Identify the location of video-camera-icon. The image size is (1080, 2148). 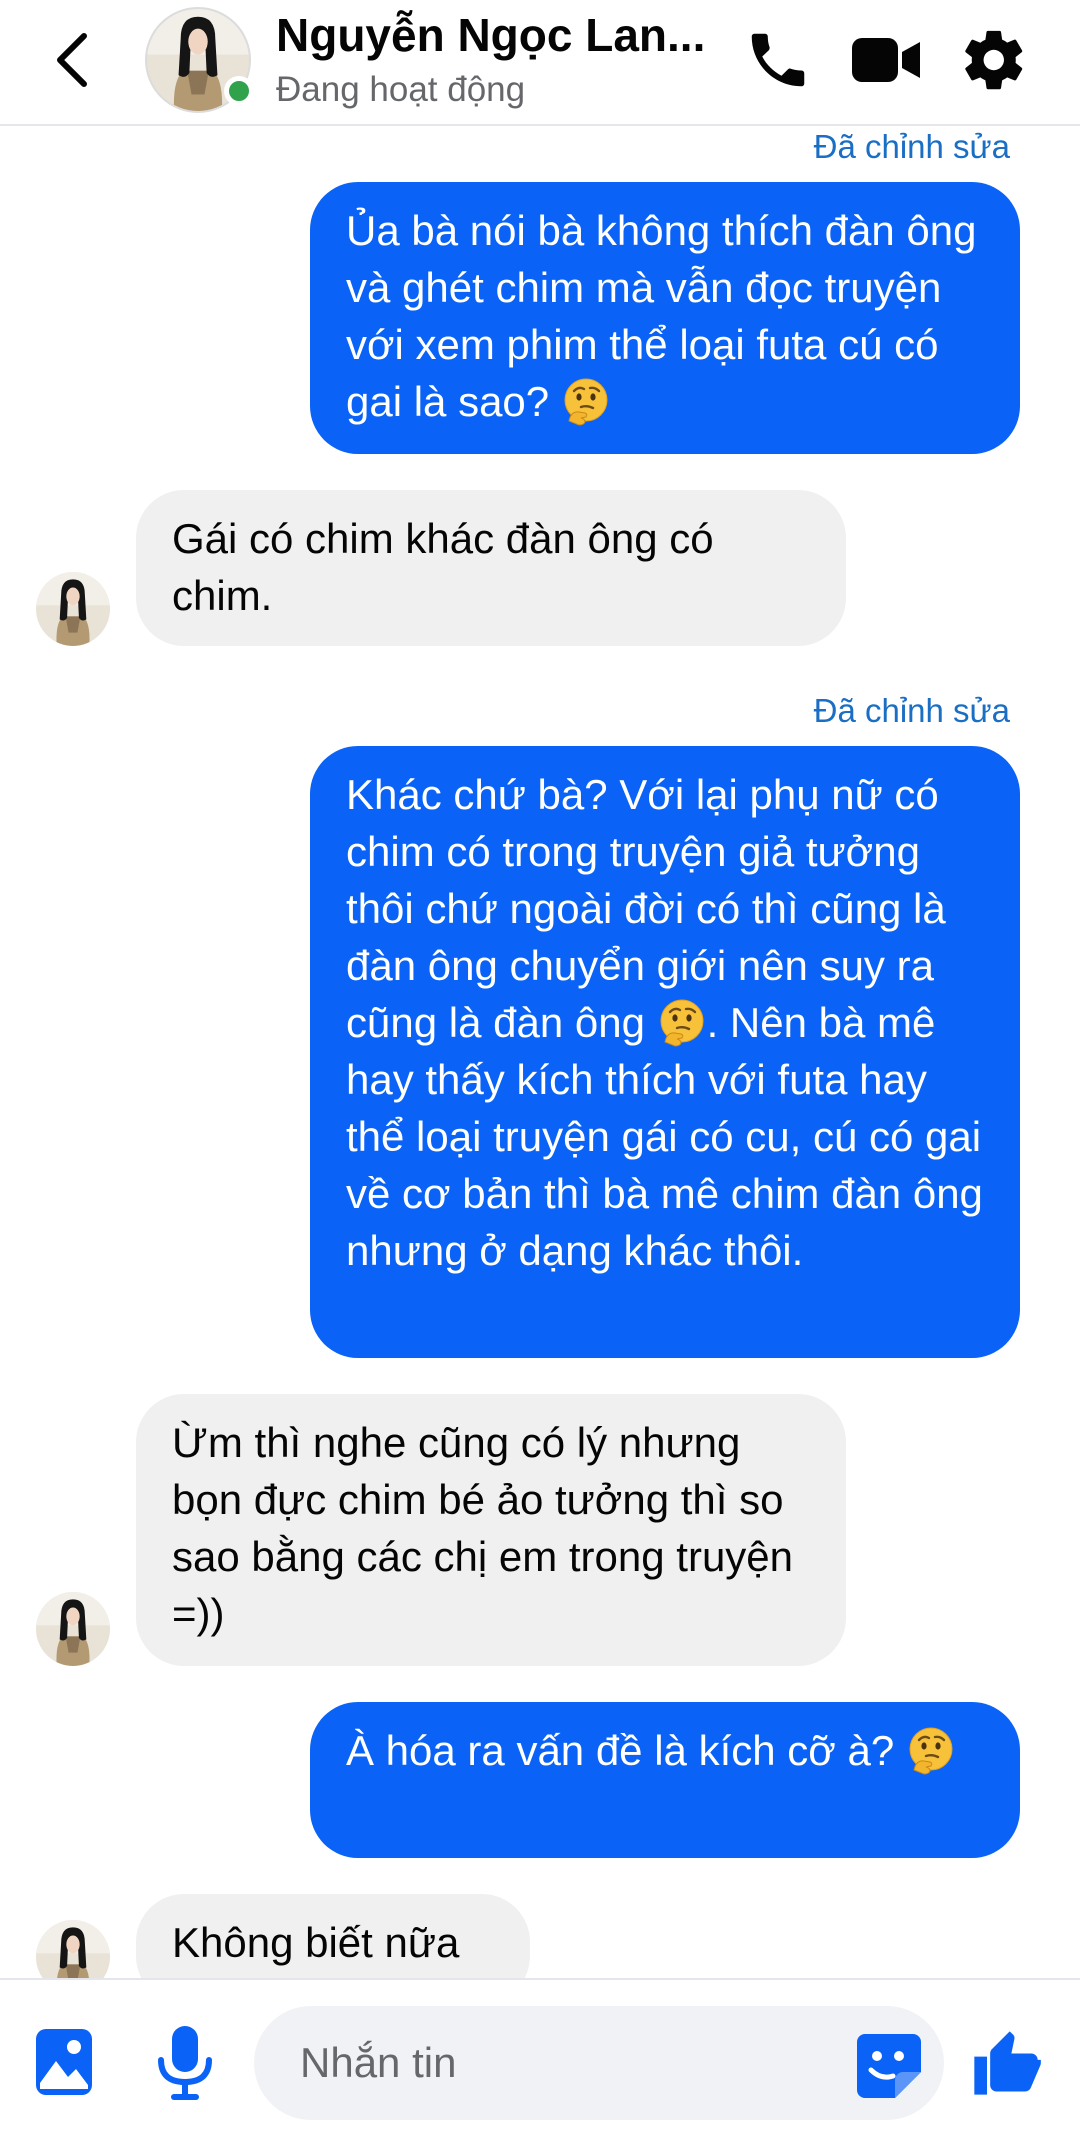
(886, 60).